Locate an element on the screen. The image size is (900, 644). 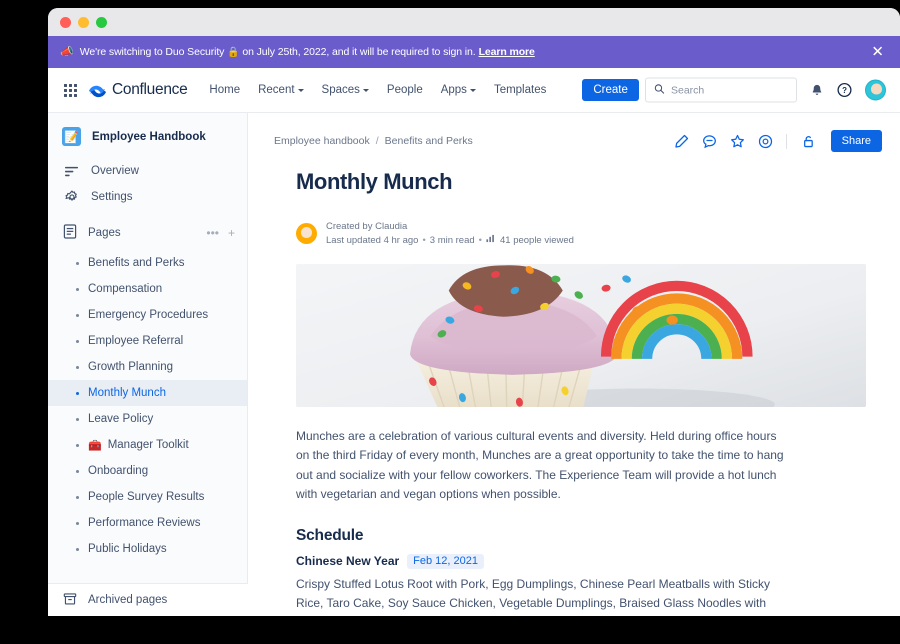
nav-link-spaces: Spaces is located at coordinates (345, 90).